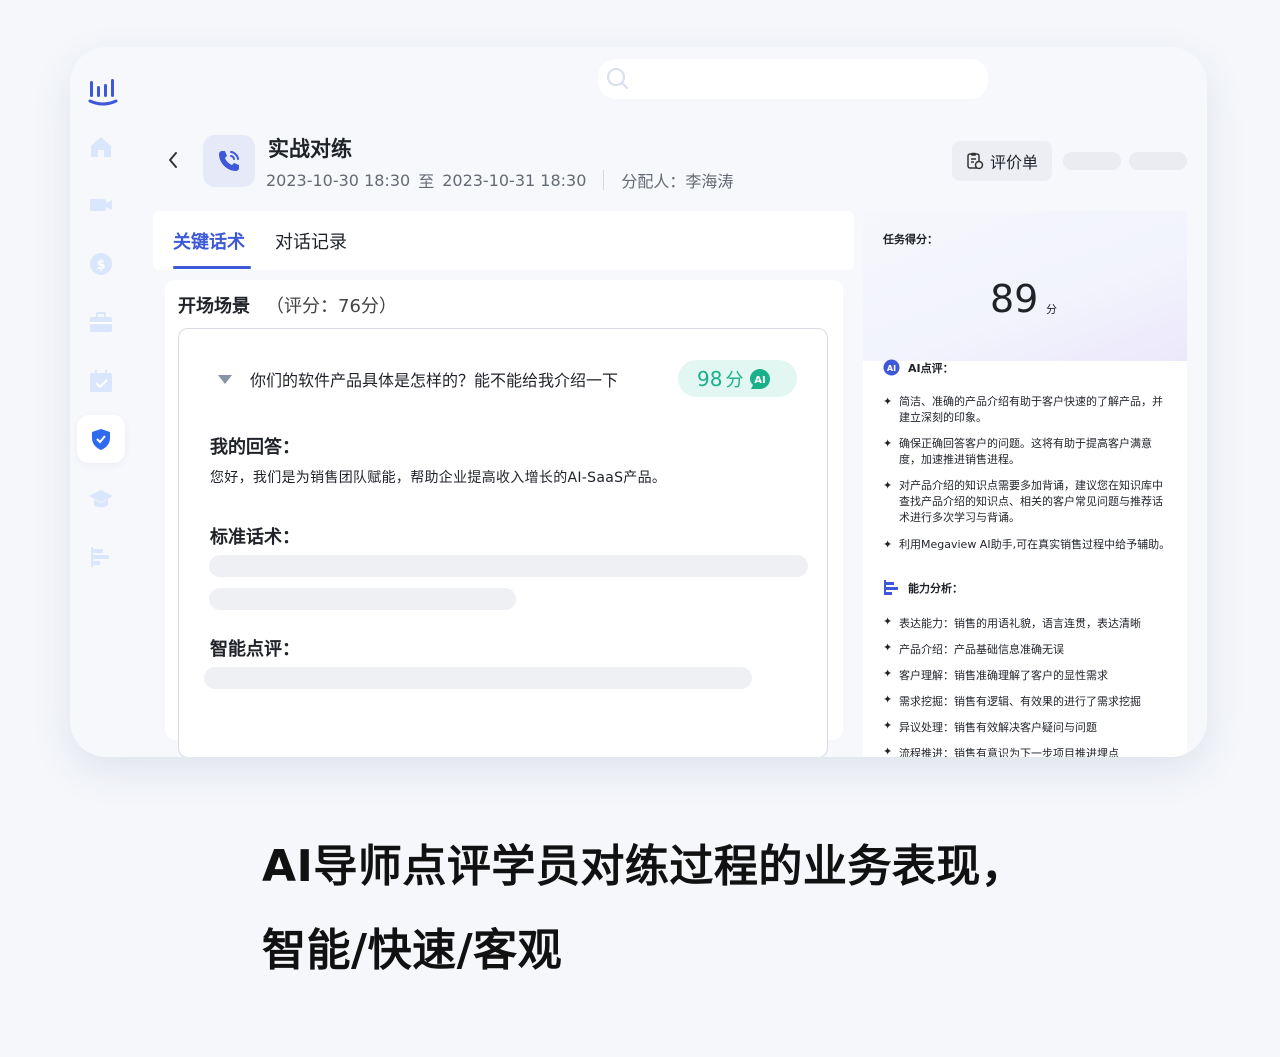  Describe the element at coordinates (311, 241) in the screenshot. I see `tab-dialogue-record: 对话记录` at that location.